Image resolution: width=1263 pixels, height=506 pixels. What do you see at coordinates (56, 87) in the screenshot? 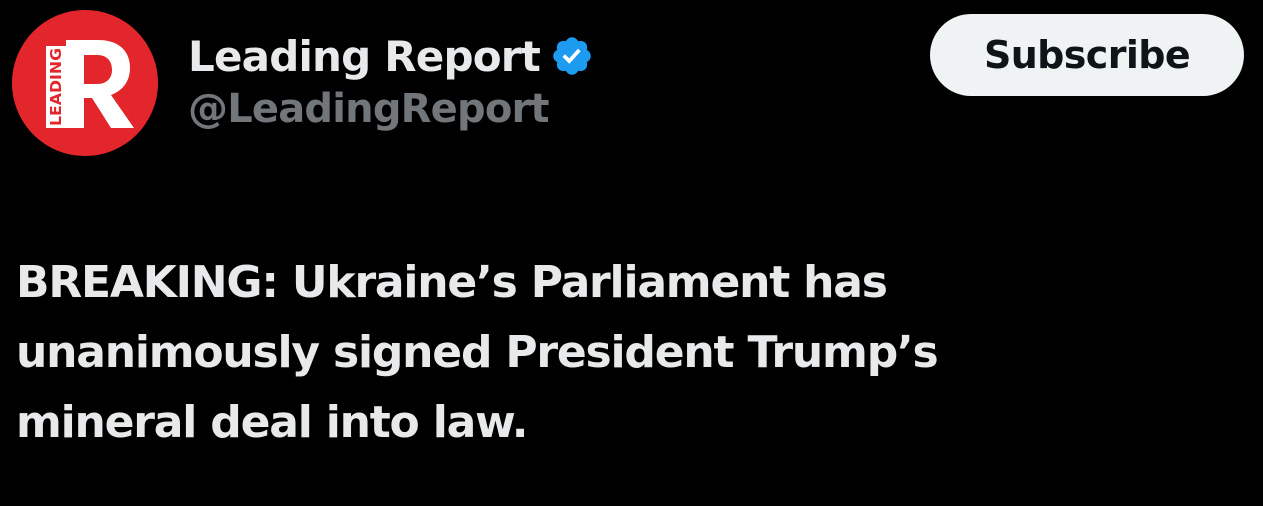
I see `logo-vertical-text: LEADING` at bounding box center [56, 87].